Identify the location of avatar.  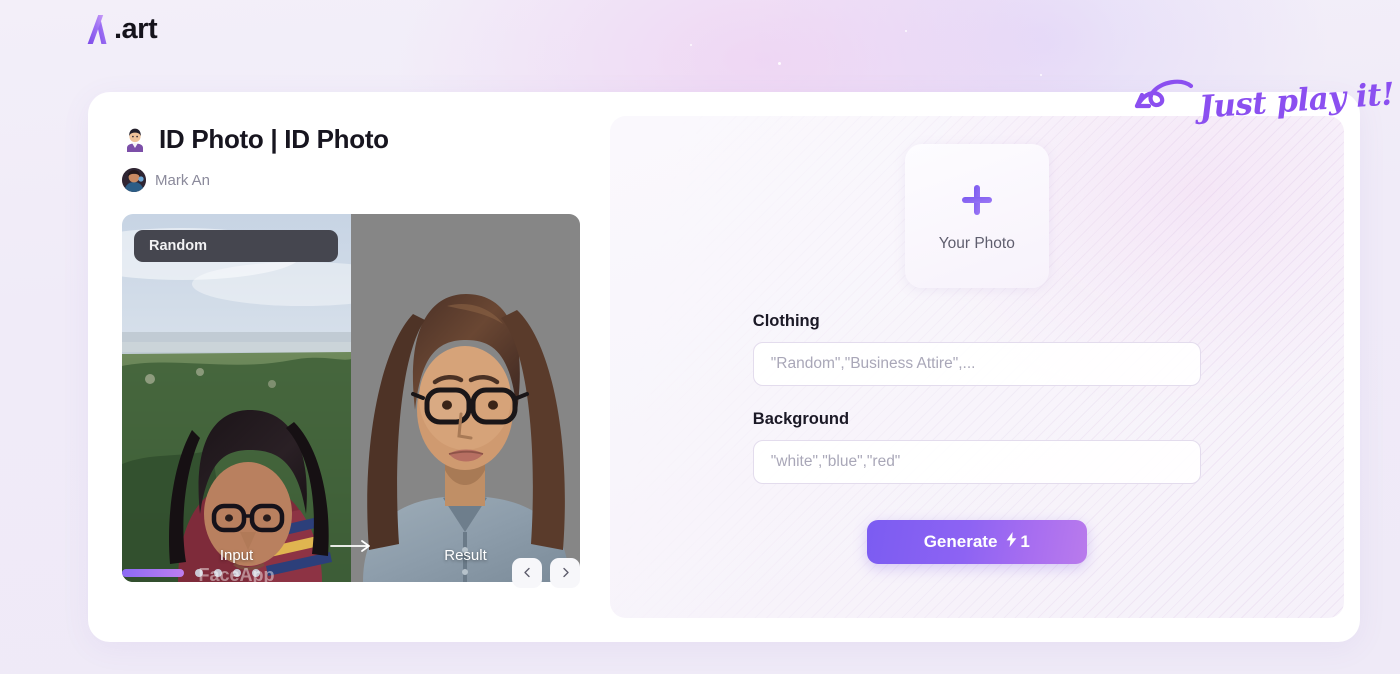
(134, 180).